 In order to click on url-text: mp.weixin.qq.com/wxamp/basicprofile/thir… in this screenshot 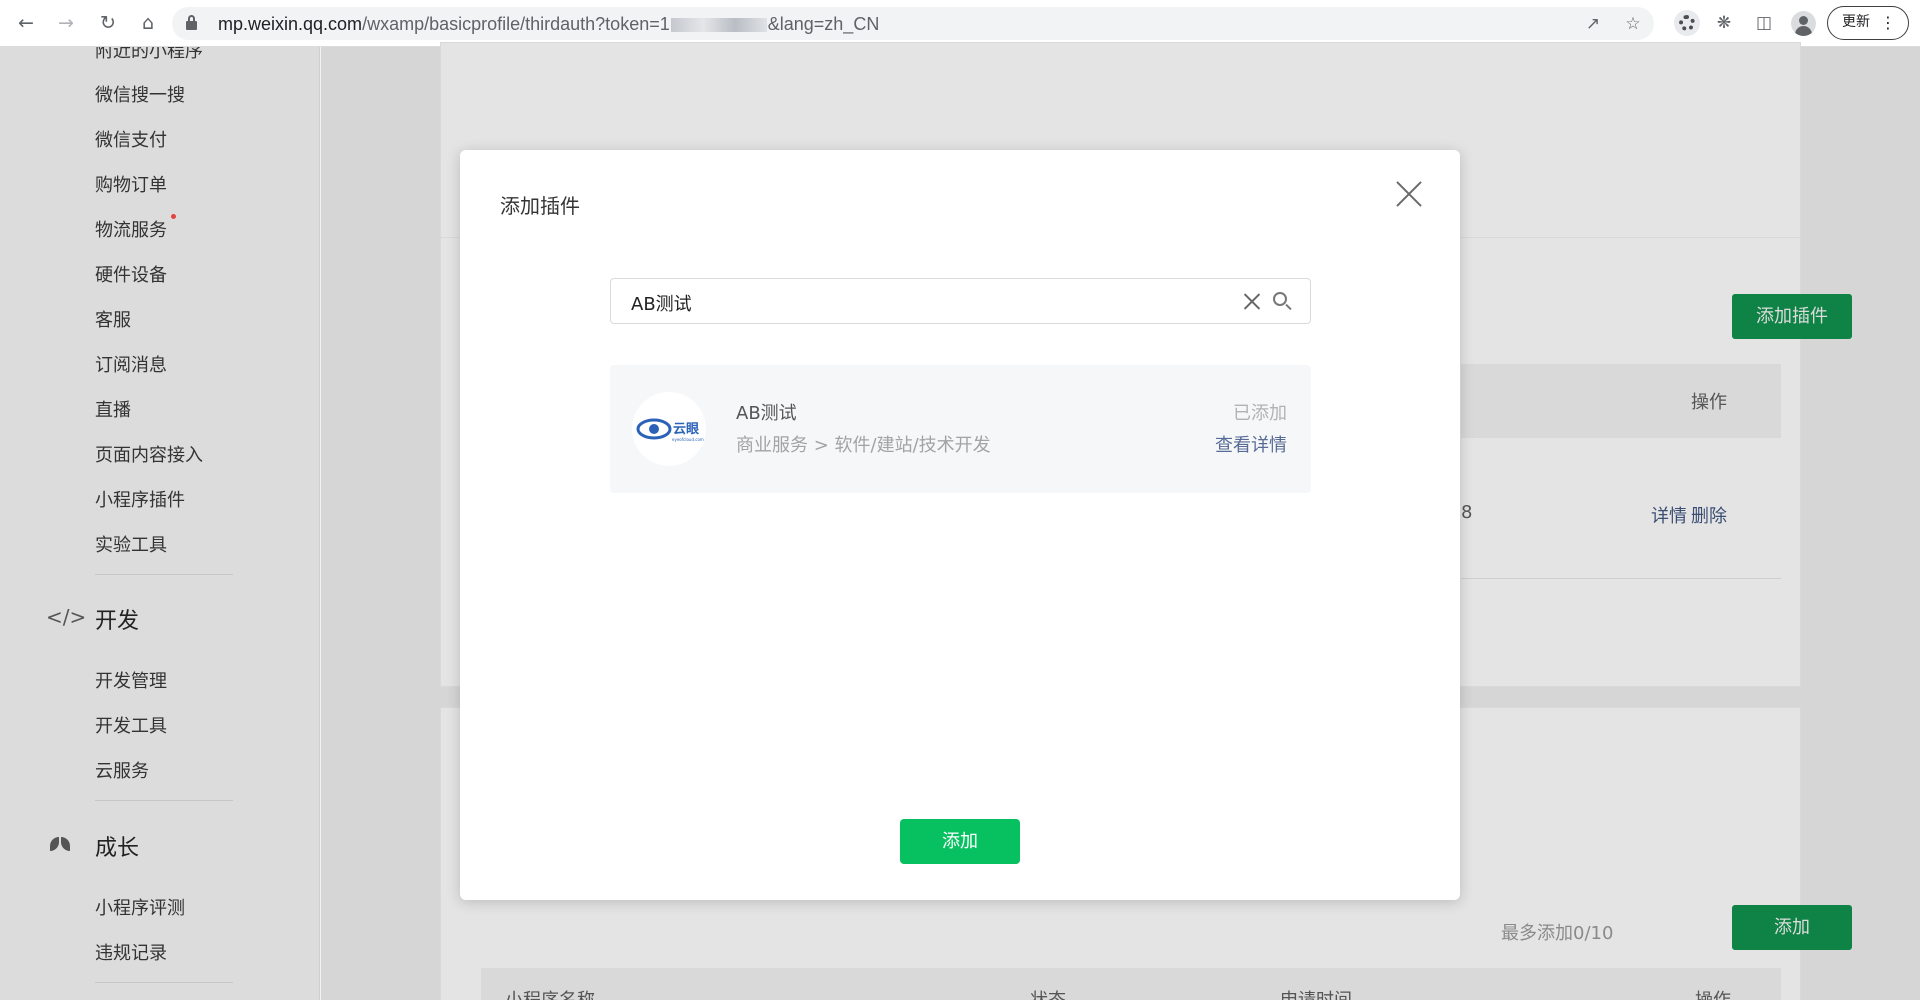, I will do `click(548, 24)`.